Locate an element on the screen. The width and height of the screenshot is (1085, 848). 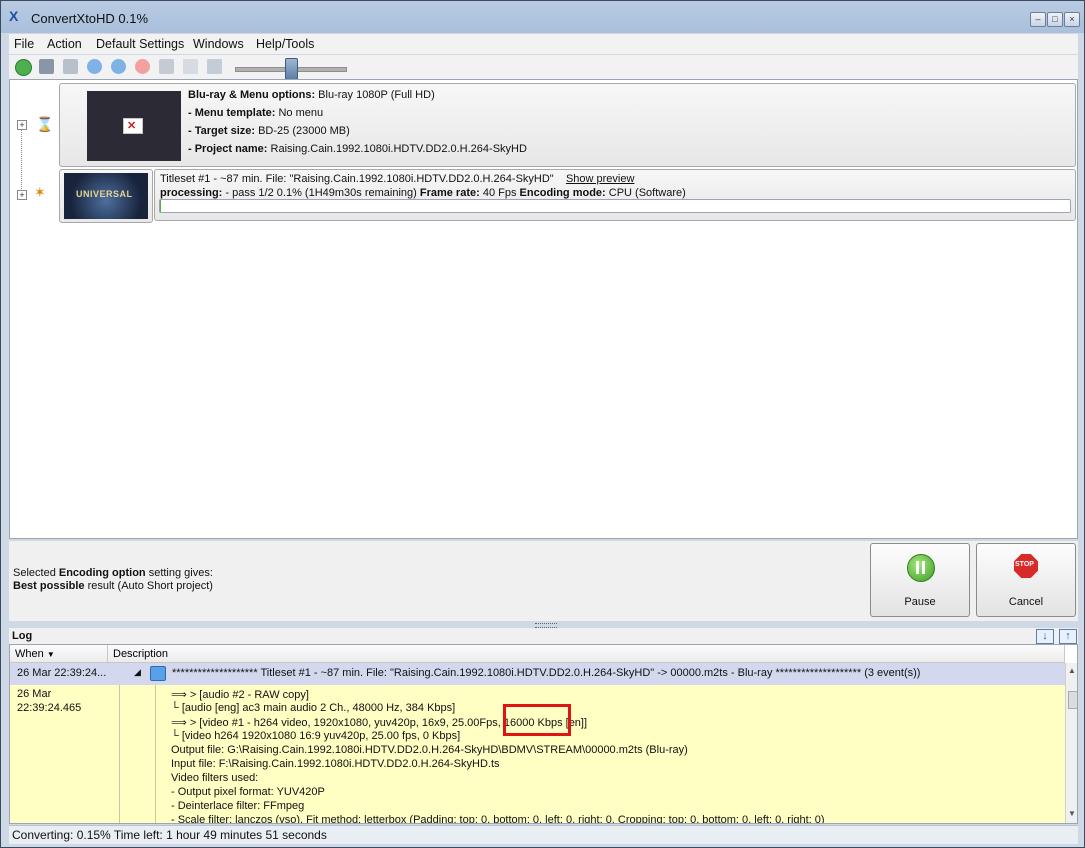
no-image-icon: ✕ is located at coordinates (133, 126).